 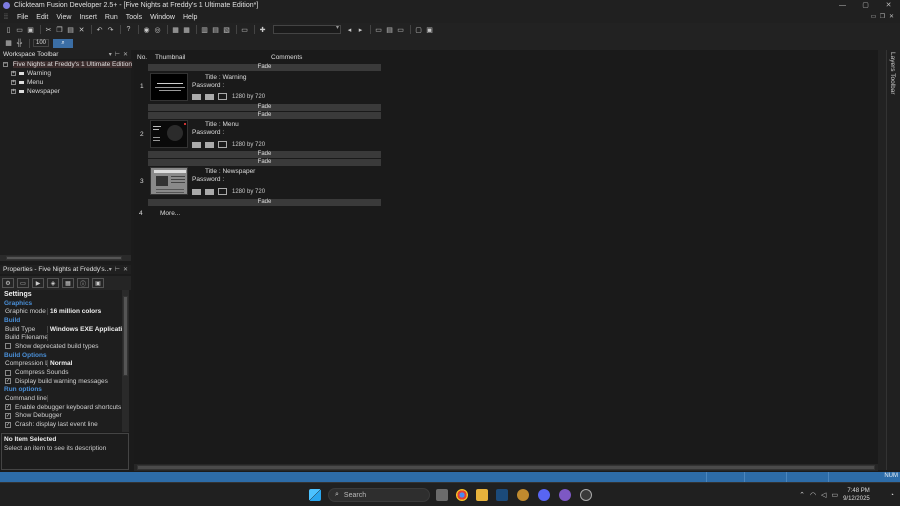 What do you see at coordinates (262, 29) in the screenshot?
I see `insert-object-icon: ✚` at bounding box center [262, 29].